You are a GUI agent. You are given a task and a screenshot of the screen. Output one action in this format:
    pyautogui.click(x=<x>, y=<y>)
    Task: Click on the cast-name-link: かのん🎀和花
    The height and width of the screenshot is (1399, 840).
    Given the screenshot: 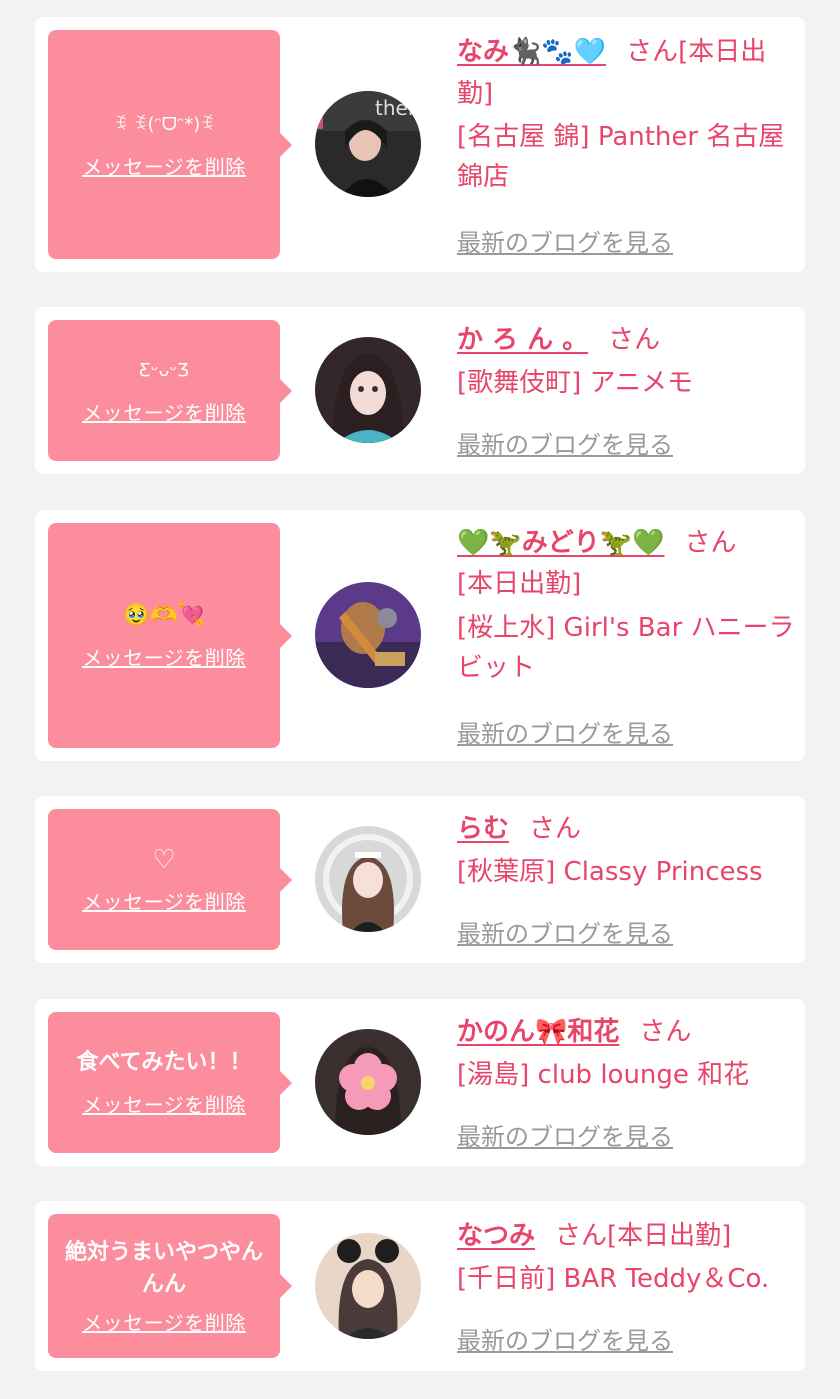 What is the action you would take?
    pyautogui.click(x=538, y=1032)
    